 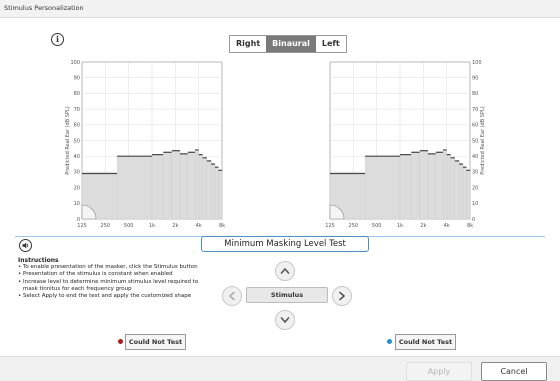 What do you see at coordinates (425, 342) in the screenshot?
I see `could-not-test-left-button: Could Not Test` at bounding box center [425, 342].